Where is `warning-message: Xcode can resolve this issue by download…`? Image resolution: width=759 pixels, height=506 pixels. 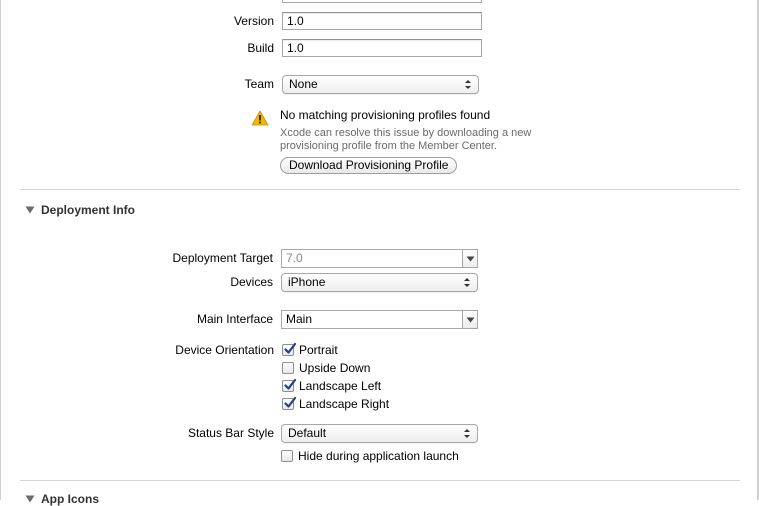 warning-message: Xcode can resolve this issue by download… is located at coordinates (406, 139).